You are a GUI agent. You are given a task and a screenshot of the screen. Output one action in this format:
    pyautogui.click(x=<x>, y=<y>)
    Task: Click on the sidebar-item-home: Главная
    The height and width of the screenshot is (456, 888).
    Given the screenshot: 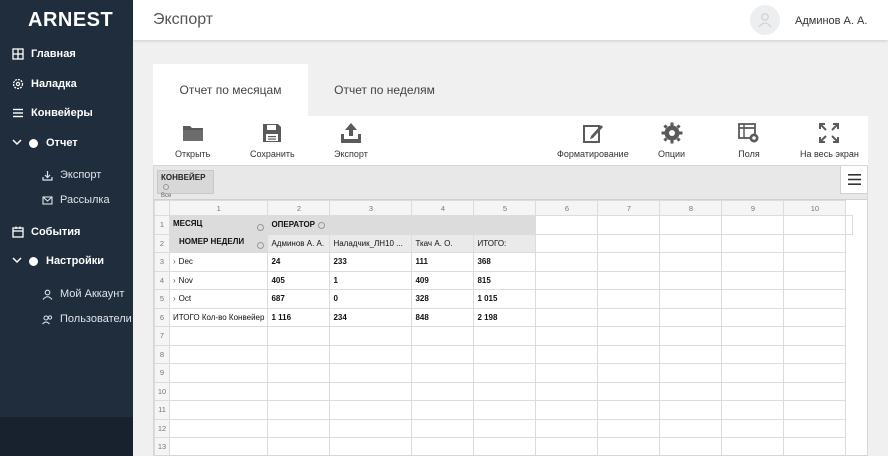 What is the action you would take?
    pyautogui.click(x=44, y=54)
    